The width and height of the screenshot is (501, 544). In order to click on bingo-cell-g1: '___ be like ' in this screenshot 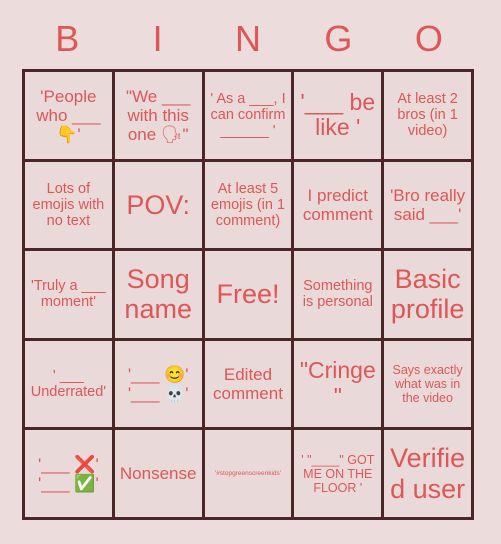, I will do `click(338, 115)`.